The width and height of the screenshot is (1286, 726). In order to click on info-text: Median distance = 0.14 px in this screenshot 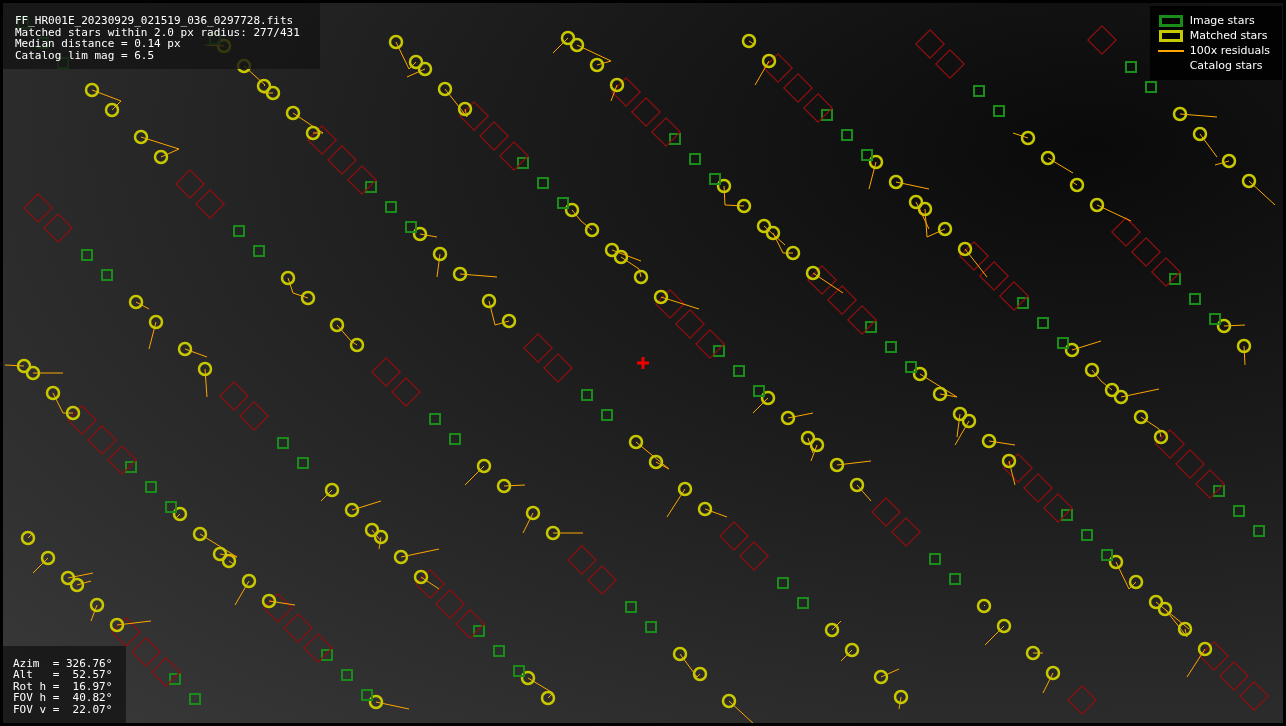, I will do `click(98, 44)`.